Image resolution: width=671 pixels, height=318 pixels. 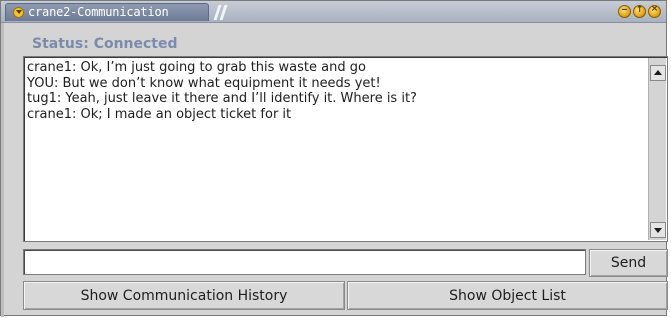 I want to click on close-icon, so click(x=654, y=11).